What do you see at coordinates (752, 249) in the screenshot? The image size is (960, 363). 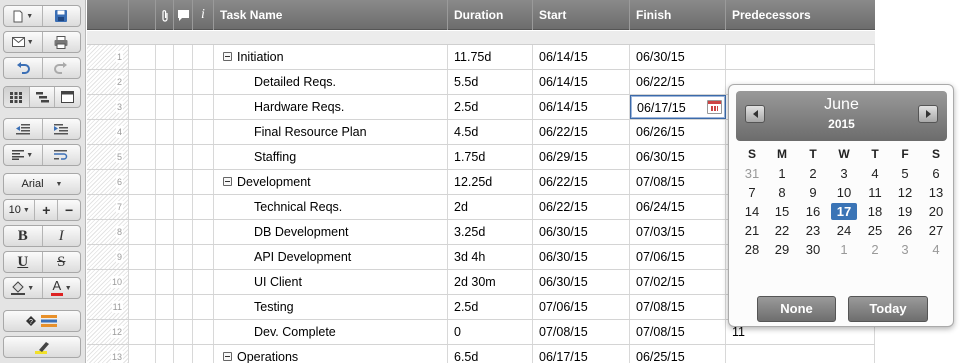 I see `calendar-day: 28` at bounding box center [752, 249].